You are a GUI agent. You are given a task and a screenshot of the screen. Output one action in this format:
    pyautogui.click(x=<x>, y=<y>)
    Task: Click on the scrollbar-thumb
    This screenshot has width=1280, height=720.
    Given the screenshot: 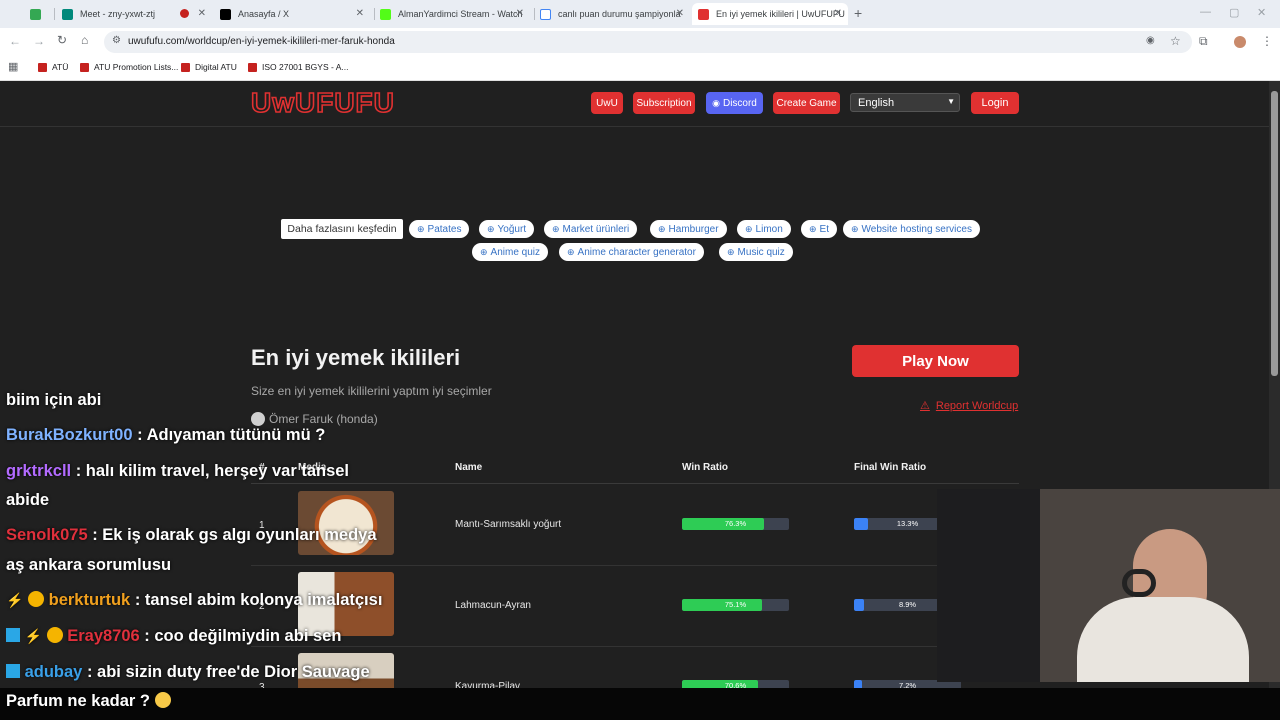 What is the action you would take?
    pyautogui.click(x=1274, y=233)
    